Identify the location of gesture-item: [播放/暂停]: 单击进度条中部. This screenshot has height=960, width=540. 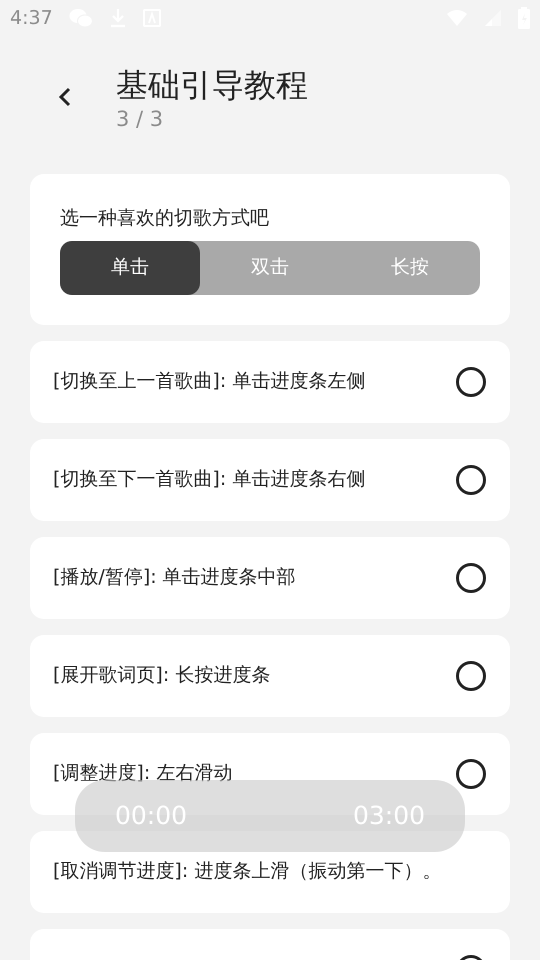
(270, 577).